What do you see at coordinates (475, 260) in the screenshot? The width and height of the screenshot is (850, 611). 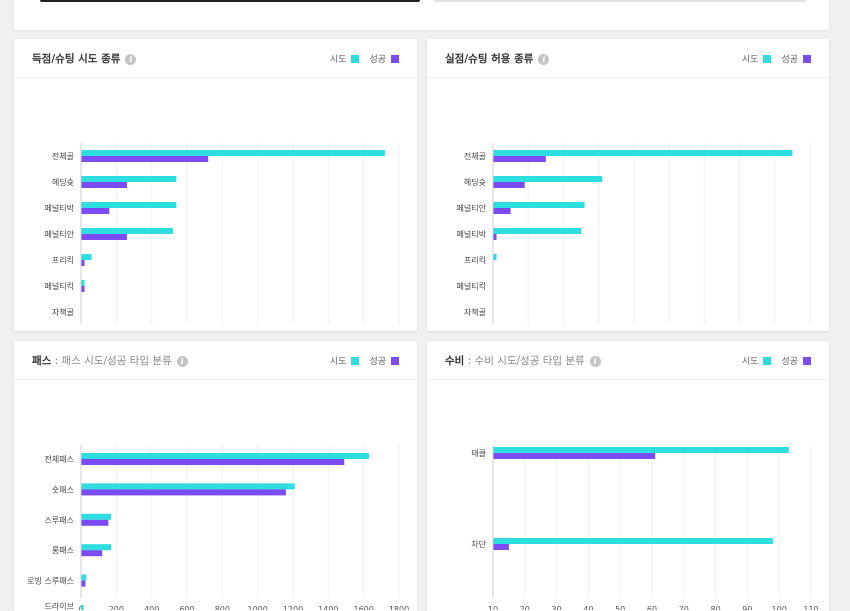 I see `y-category-label: 프리킥` at bounding box center [475, 260].